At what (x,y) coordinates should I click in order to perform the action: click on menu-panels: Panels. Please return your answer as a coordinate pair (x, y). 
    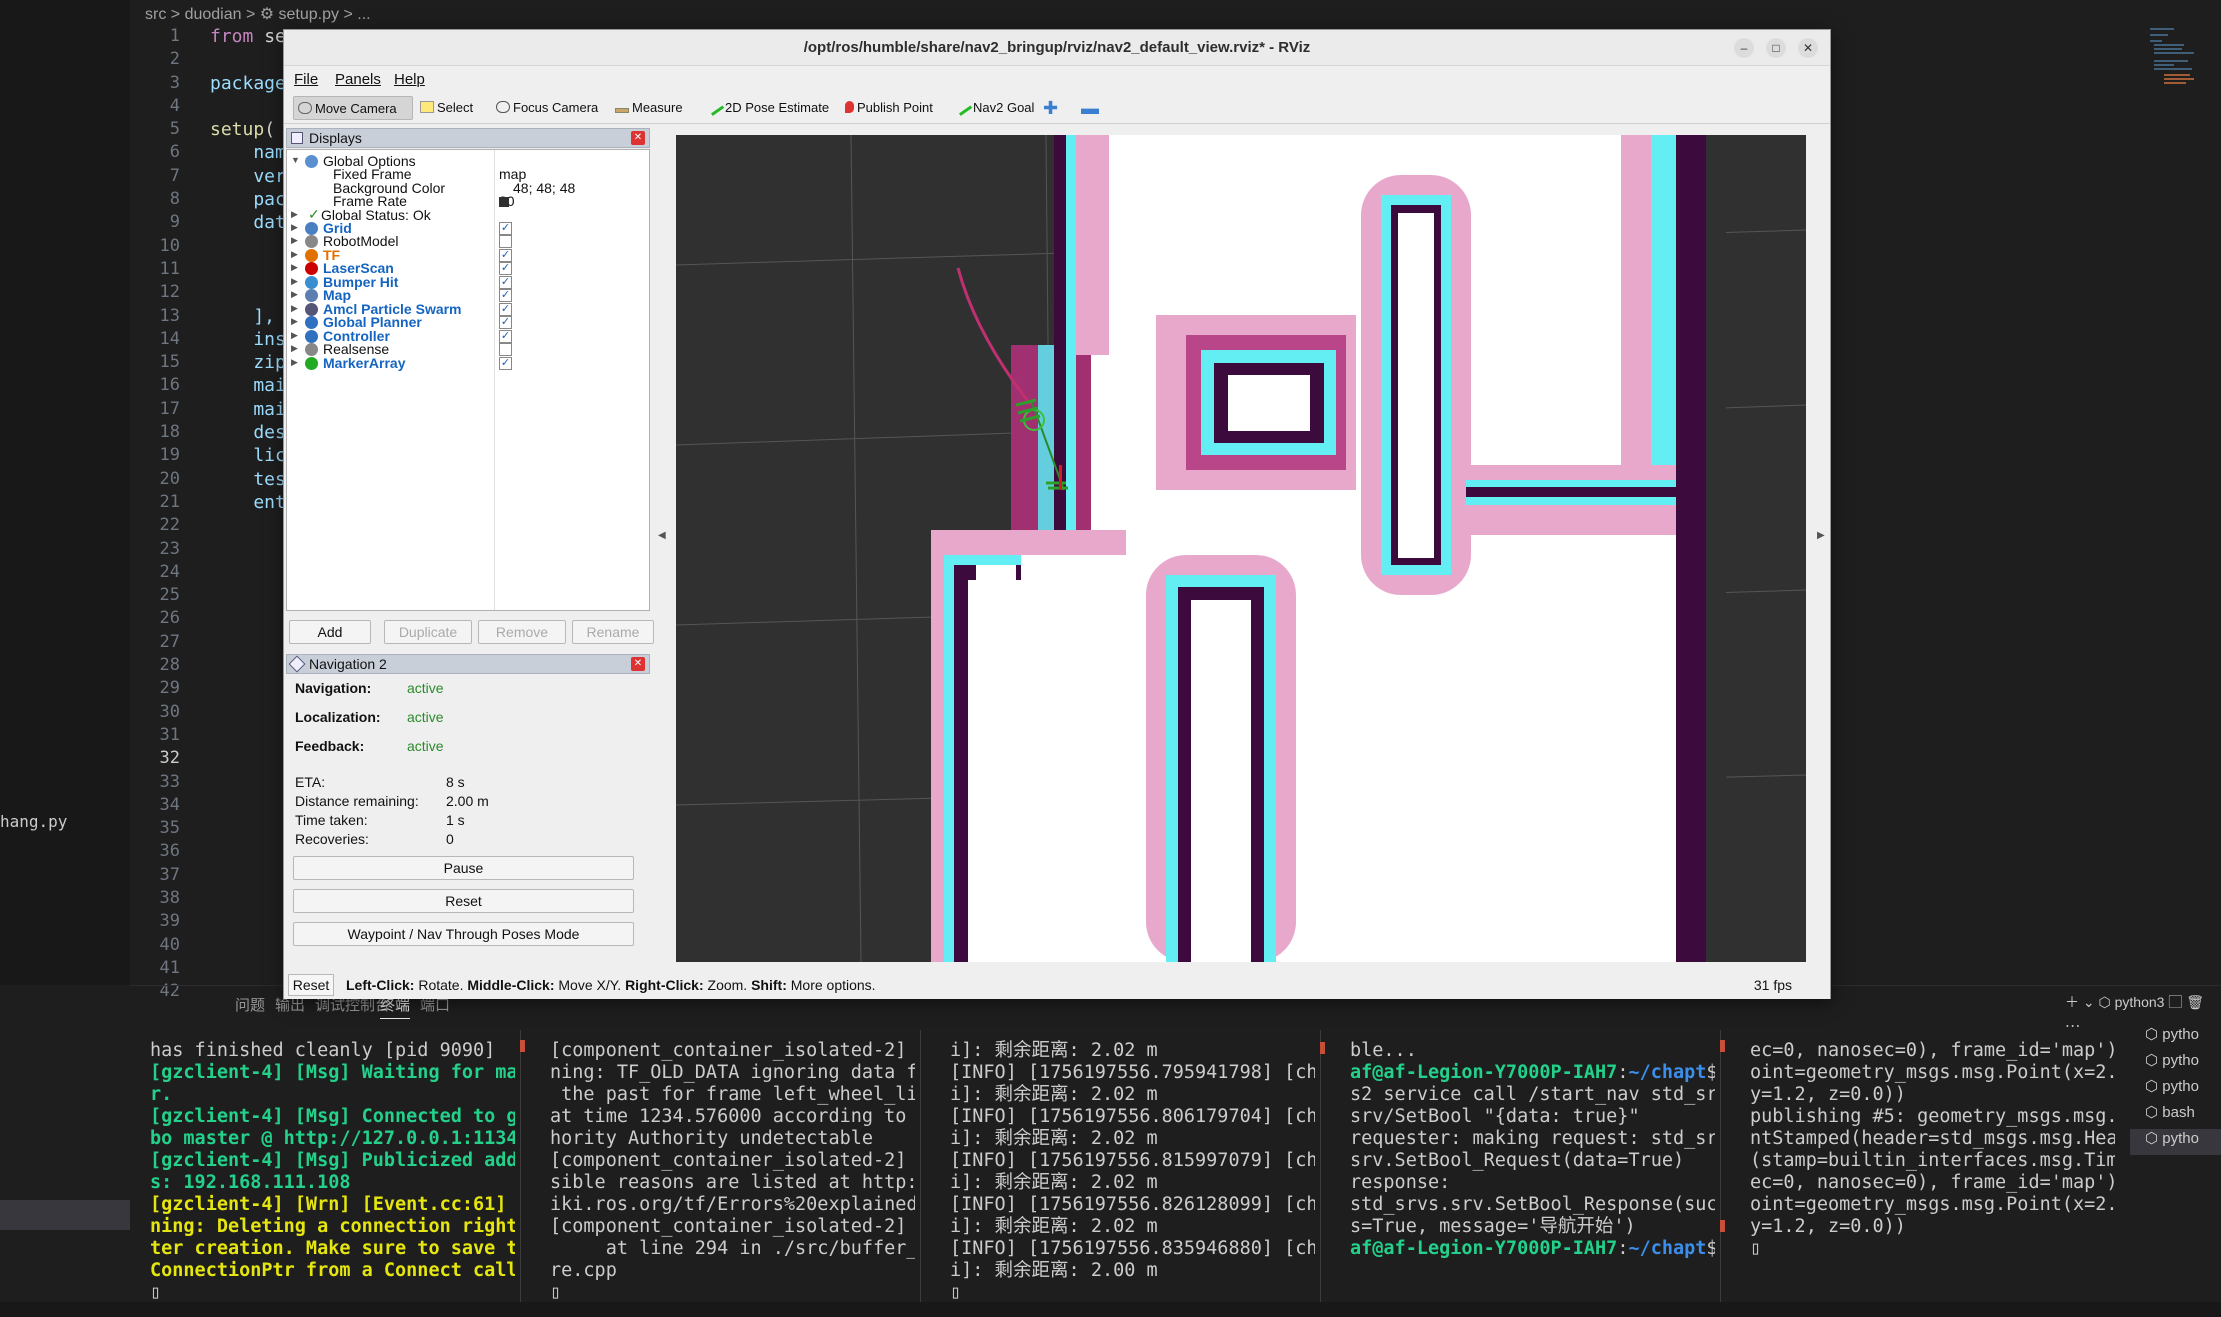
    Looking at the image, I should click on (358, 79).